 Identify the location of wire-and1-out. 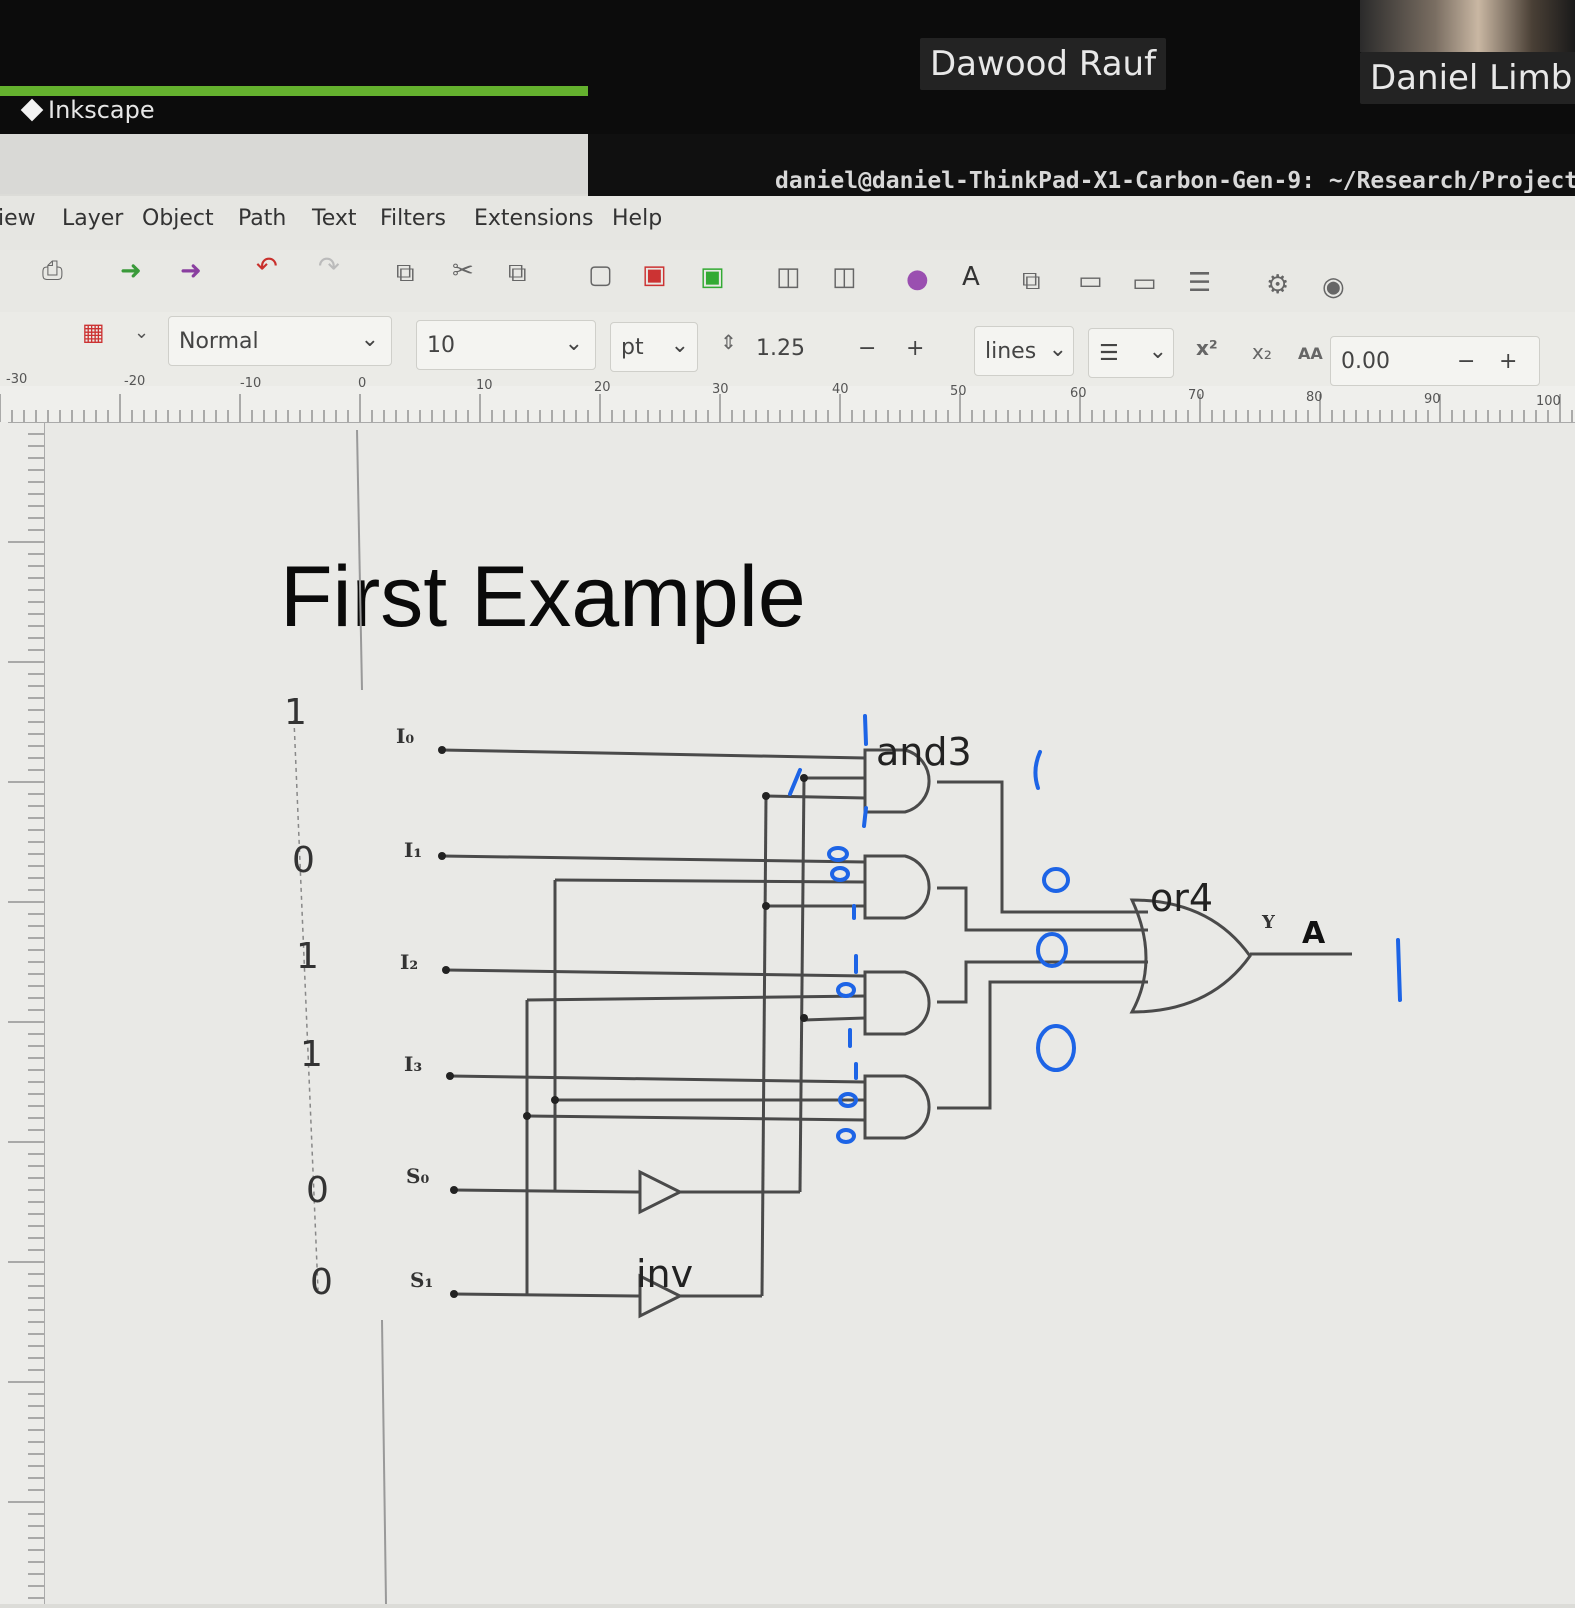
(1042, 909).